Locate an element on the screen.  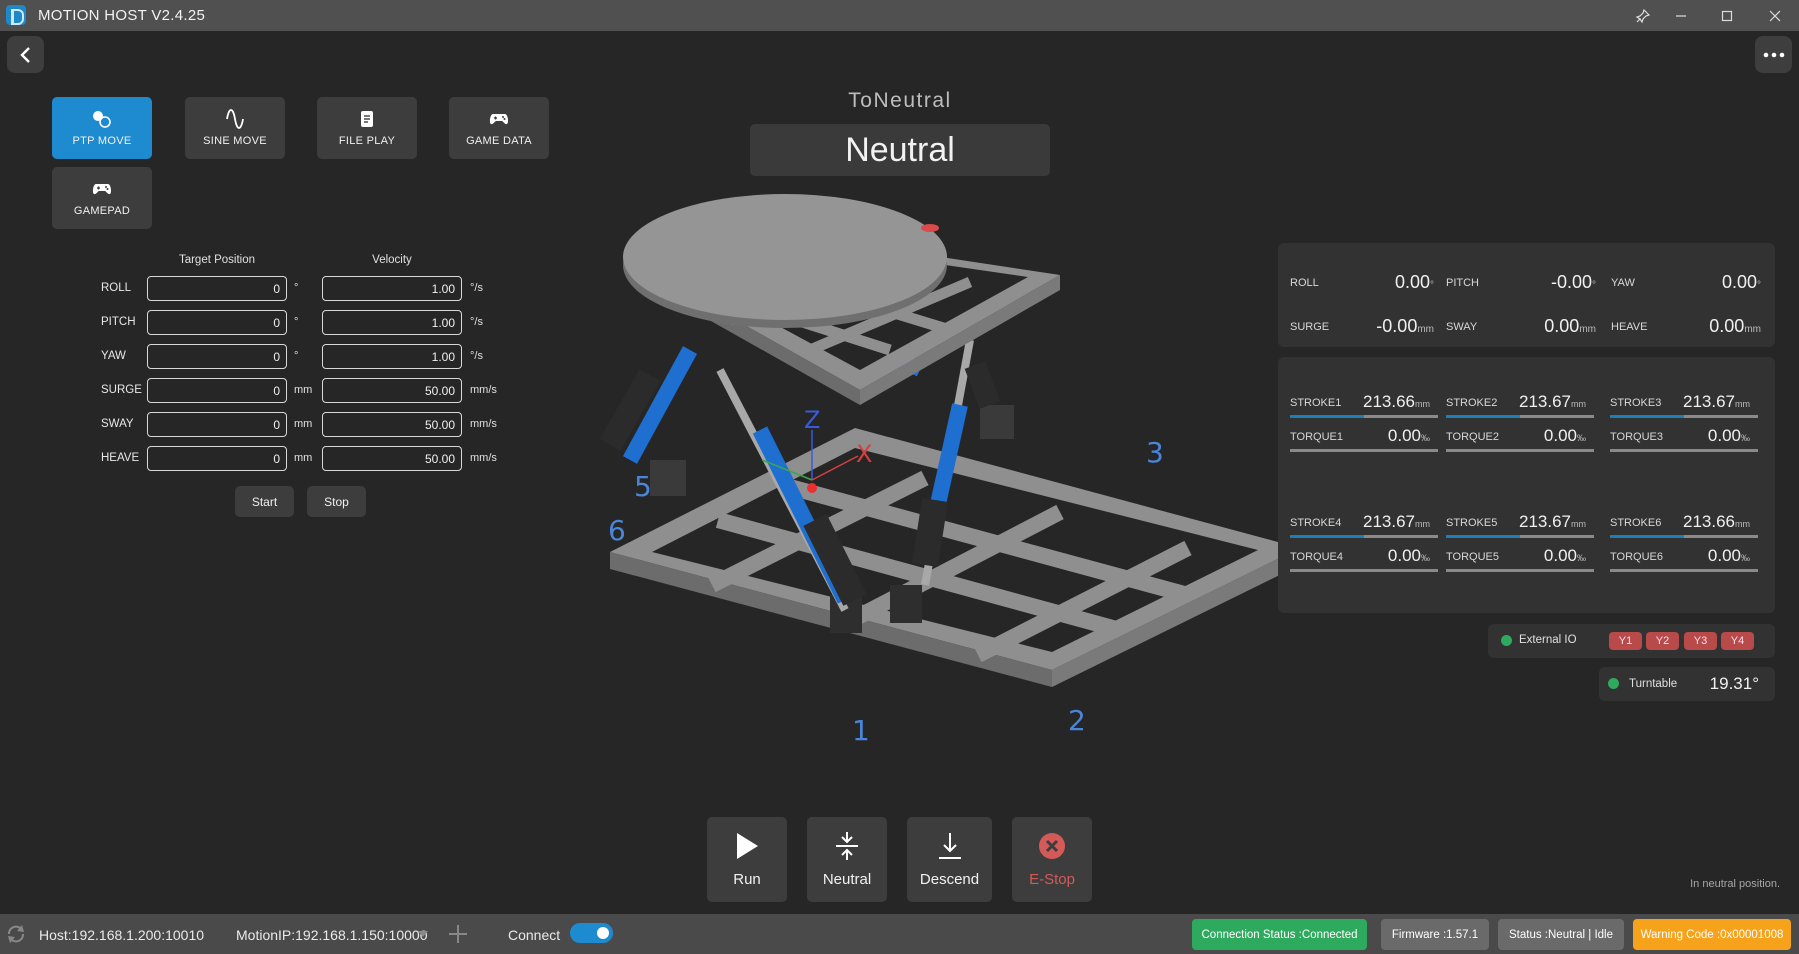
roll-velocity-input is located at coordinates (392, 288).